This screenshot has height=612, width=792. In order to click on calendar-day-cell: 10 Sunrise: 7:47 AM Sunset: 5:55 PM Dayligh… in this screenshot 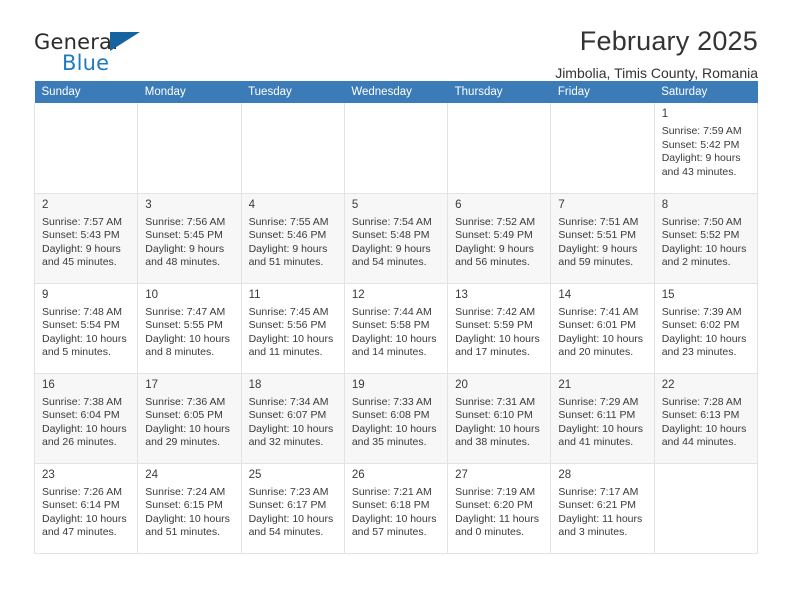, I will do `click(189, 328)`.